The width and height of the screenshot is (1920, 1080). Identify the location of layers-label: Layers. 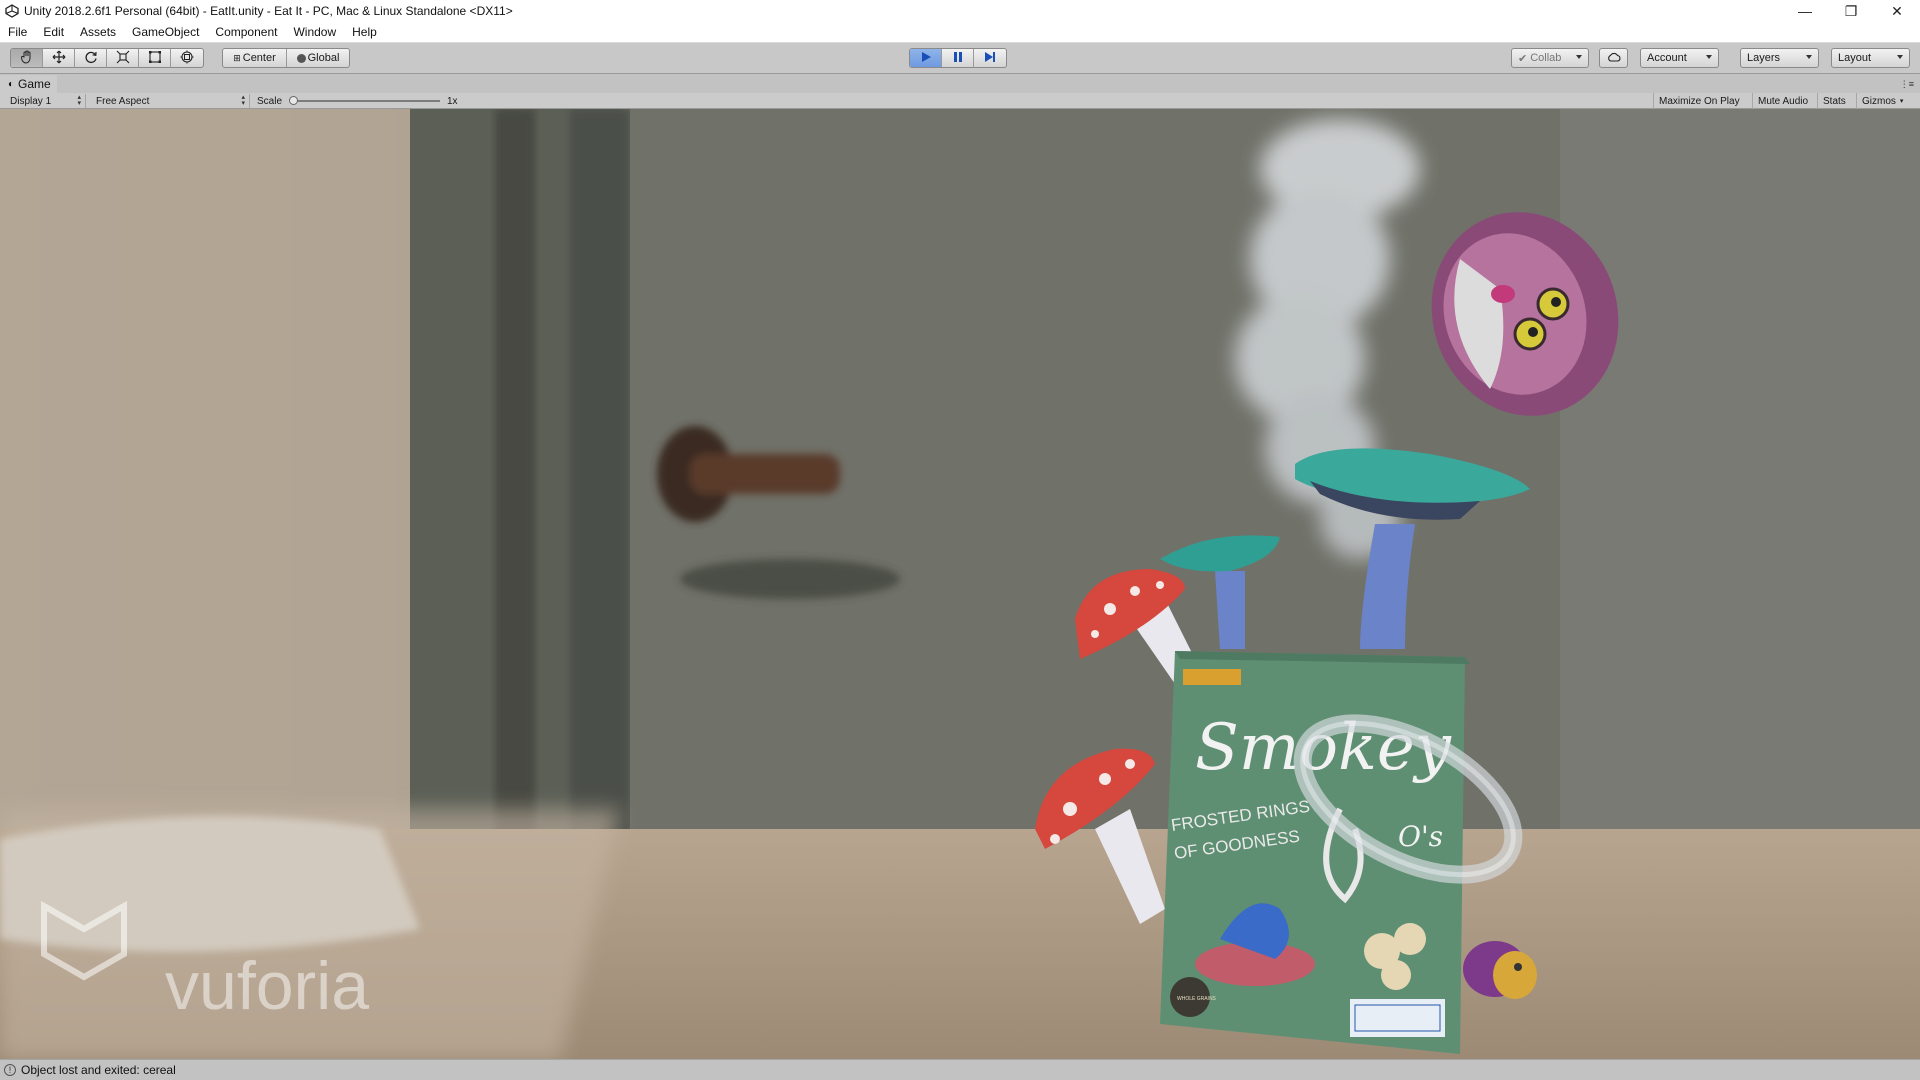
(1764, 58).